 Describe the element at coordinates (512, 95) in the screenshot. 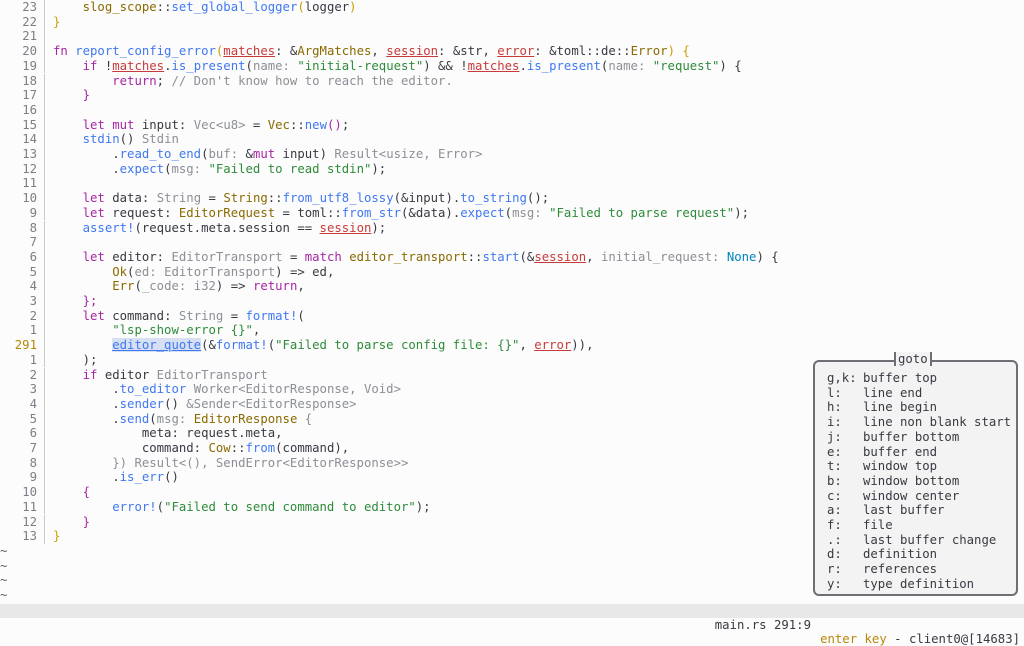

I see `code-line: 17 }` at that location.